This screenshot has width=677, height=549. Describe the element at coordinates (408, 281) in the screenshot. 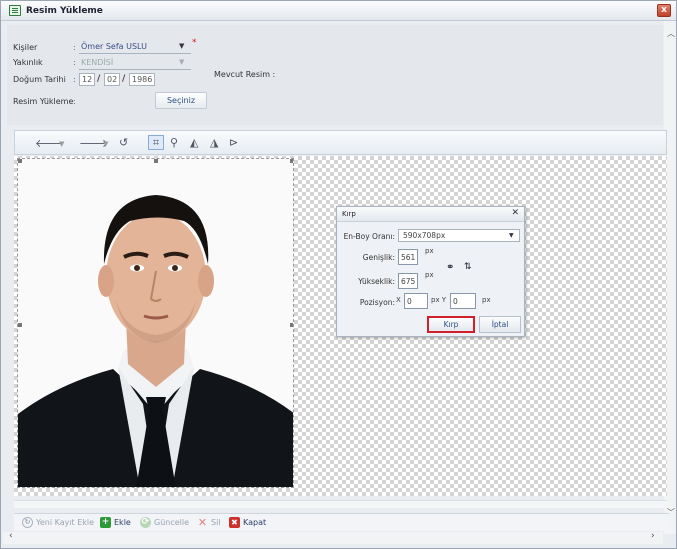

I see `height-input: 675` at that location.